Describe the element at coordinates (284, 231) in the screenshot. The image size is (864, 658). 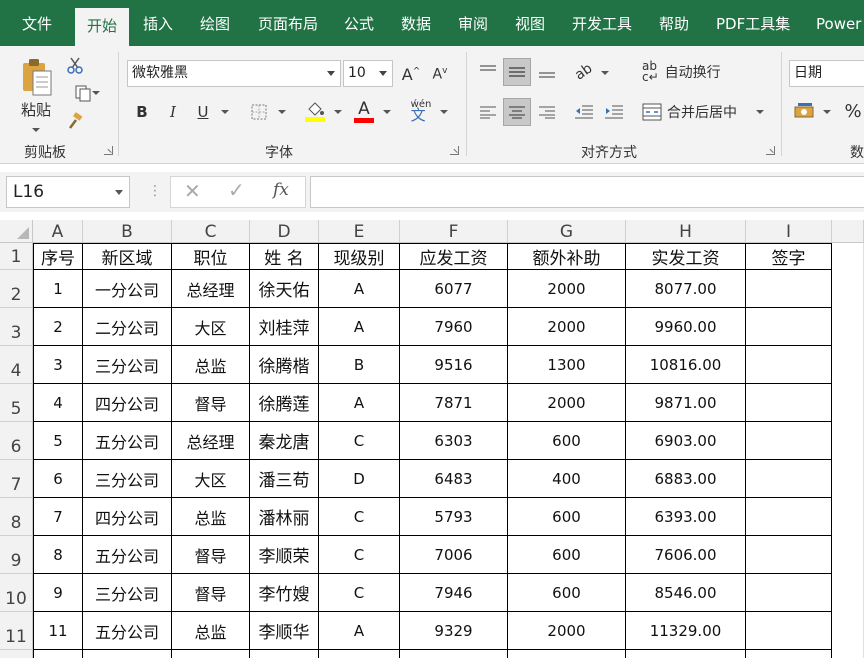
I see `column-header-d: D` at that location.